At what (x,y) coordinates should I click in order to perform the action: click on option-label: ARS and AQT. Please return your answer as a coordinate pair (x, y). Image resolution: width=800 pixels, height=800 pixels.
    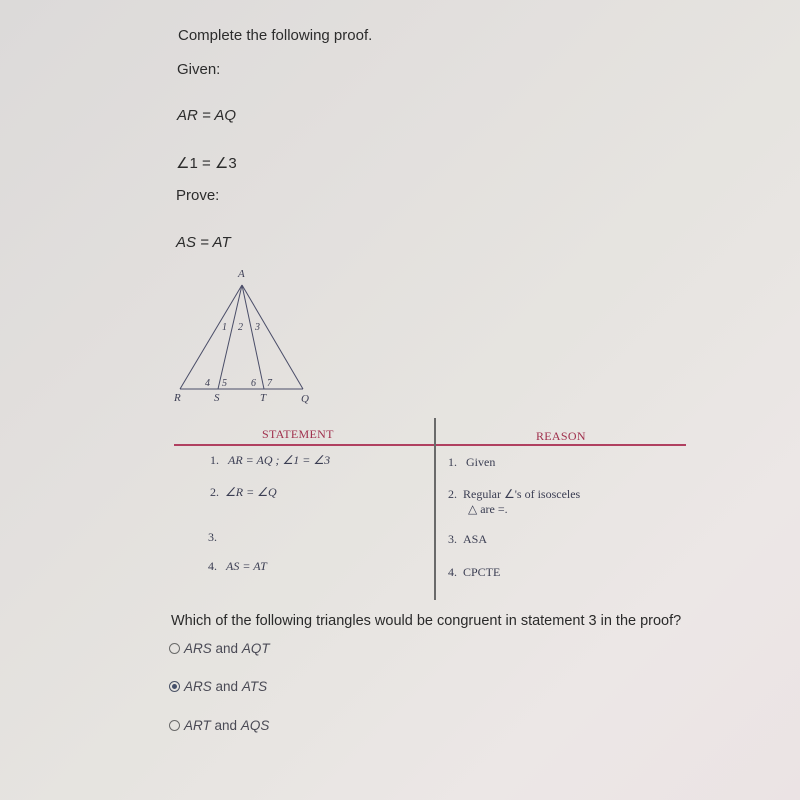
    Looking at the image, I should click on (227, 648).